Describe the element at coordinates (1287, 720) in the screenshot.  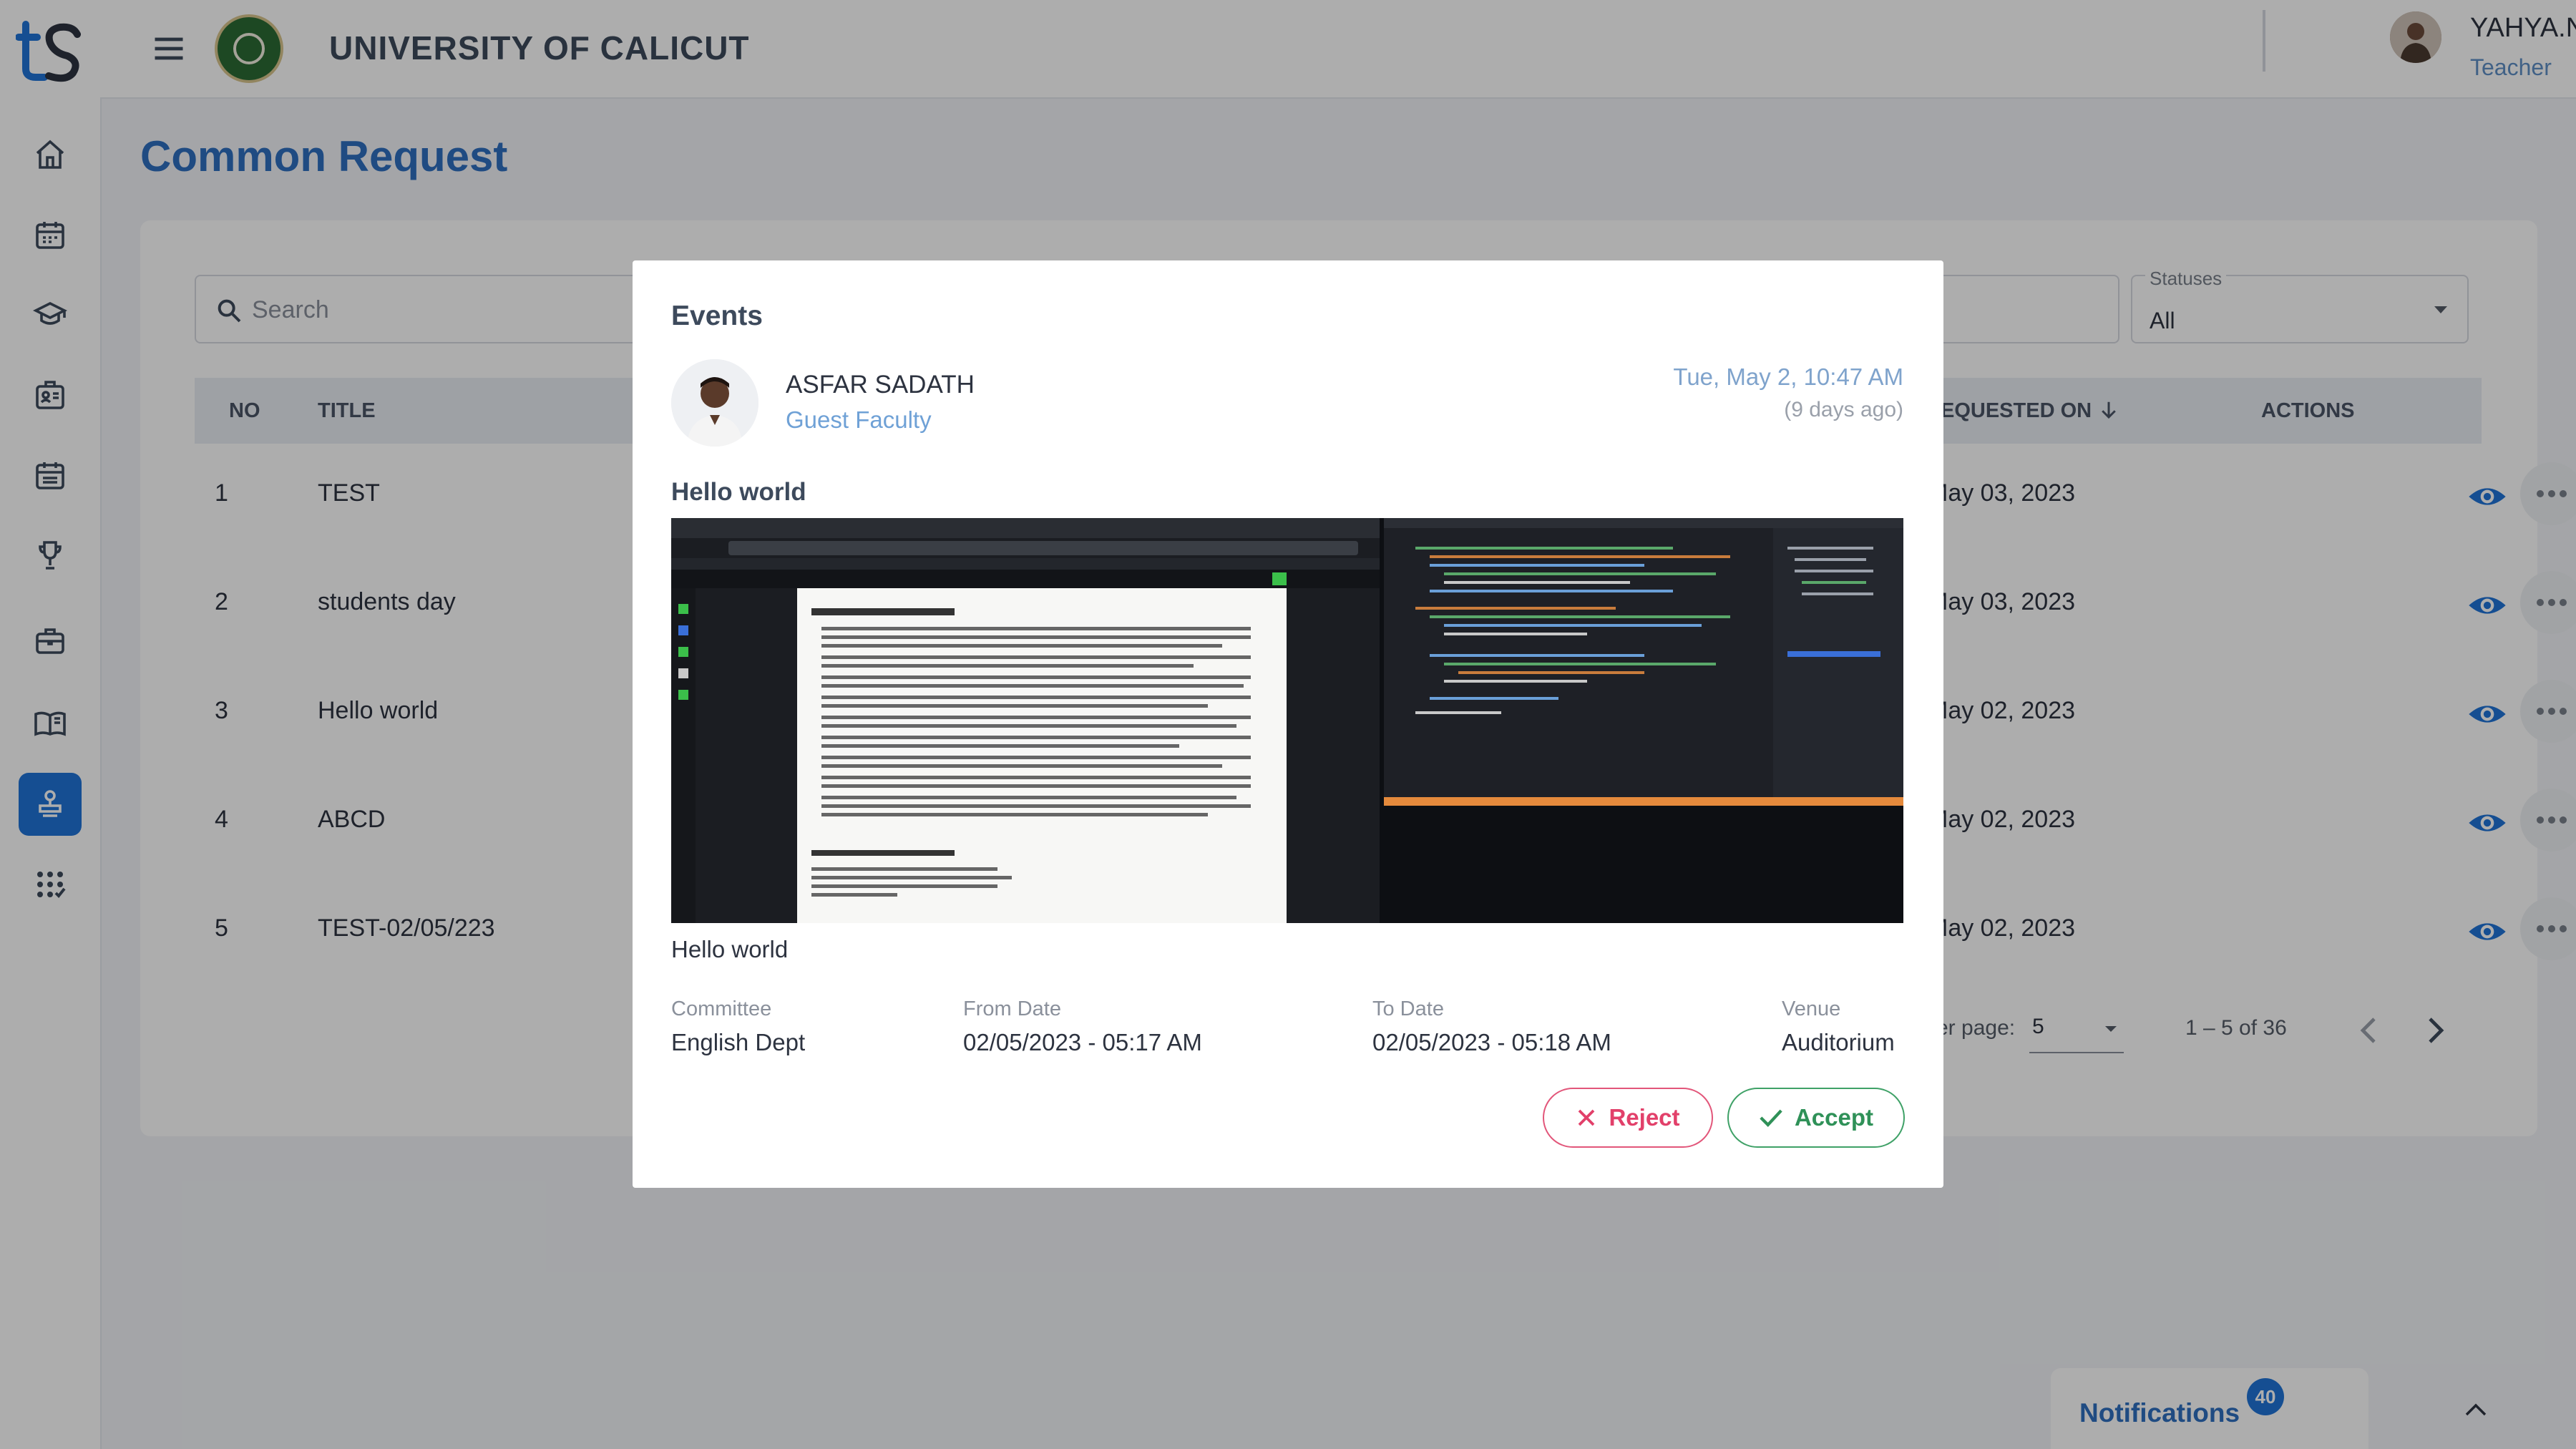
I see `event-attachment-image` at that location.